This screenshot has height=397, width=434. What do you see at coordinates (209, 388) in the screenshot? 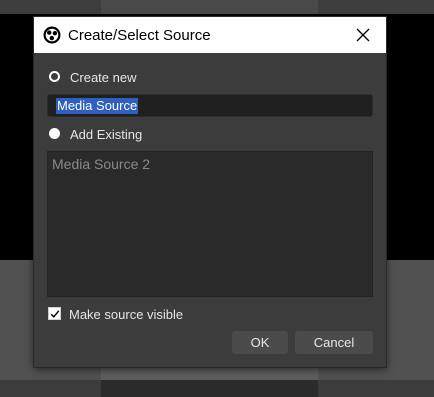
I see `background-statusbar-center` at bounding box center [209, 388].